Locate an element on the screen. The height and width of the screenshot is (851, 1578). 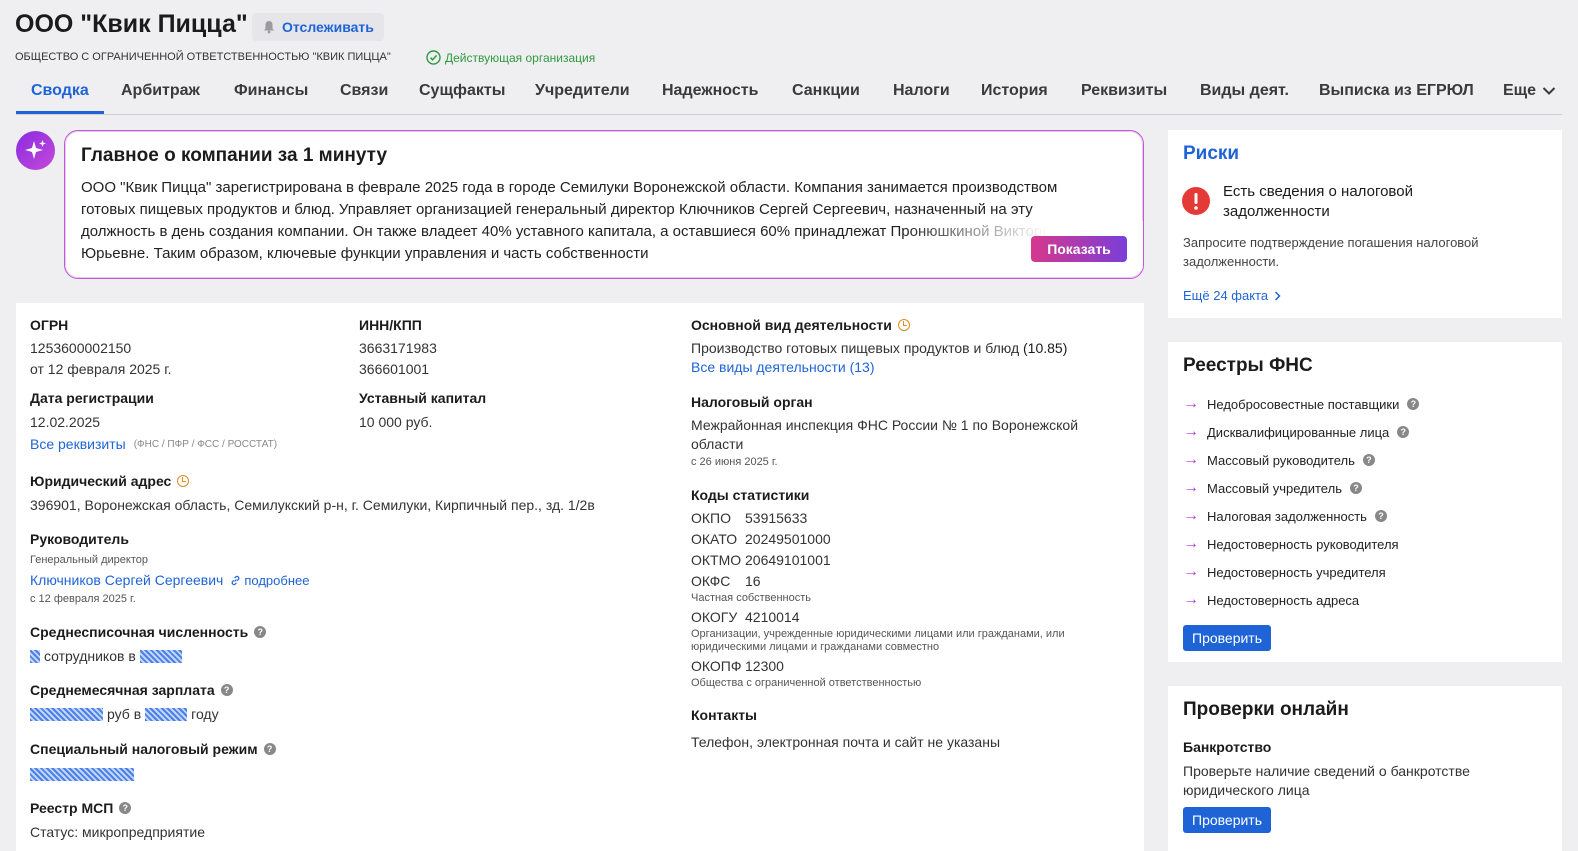
salary-text-1: руб в is located at coordinates (124, 714).